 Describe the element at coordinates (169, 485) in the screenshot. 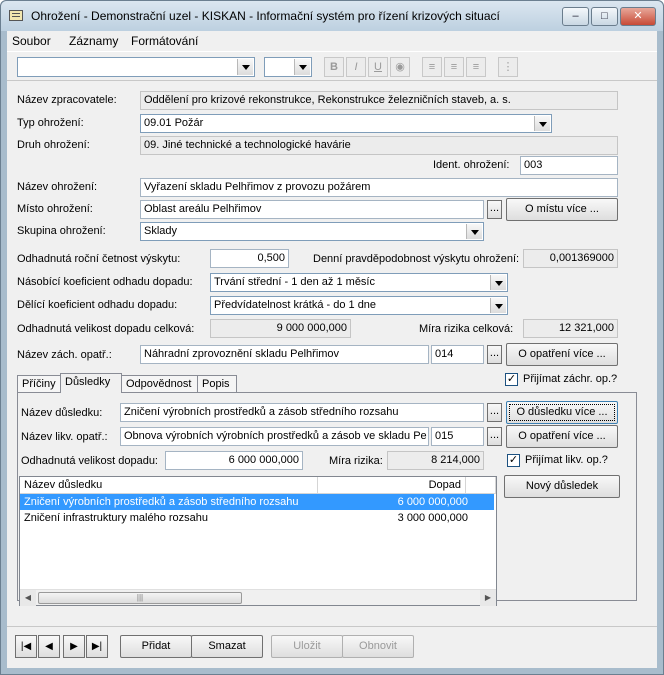

I see `column-header-name: Název důsledku` at that location.